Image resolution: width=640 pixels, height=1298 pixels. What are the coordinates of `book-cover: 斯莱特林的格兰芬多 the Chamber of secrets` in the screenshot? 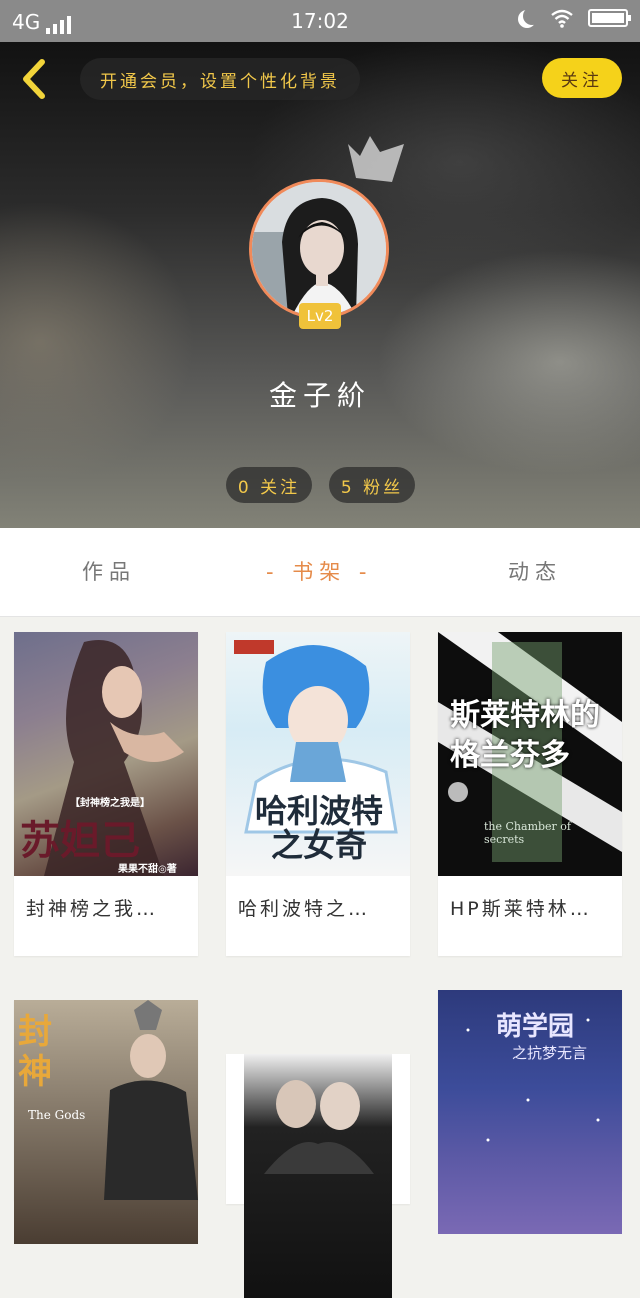 It's located at (530, 754).